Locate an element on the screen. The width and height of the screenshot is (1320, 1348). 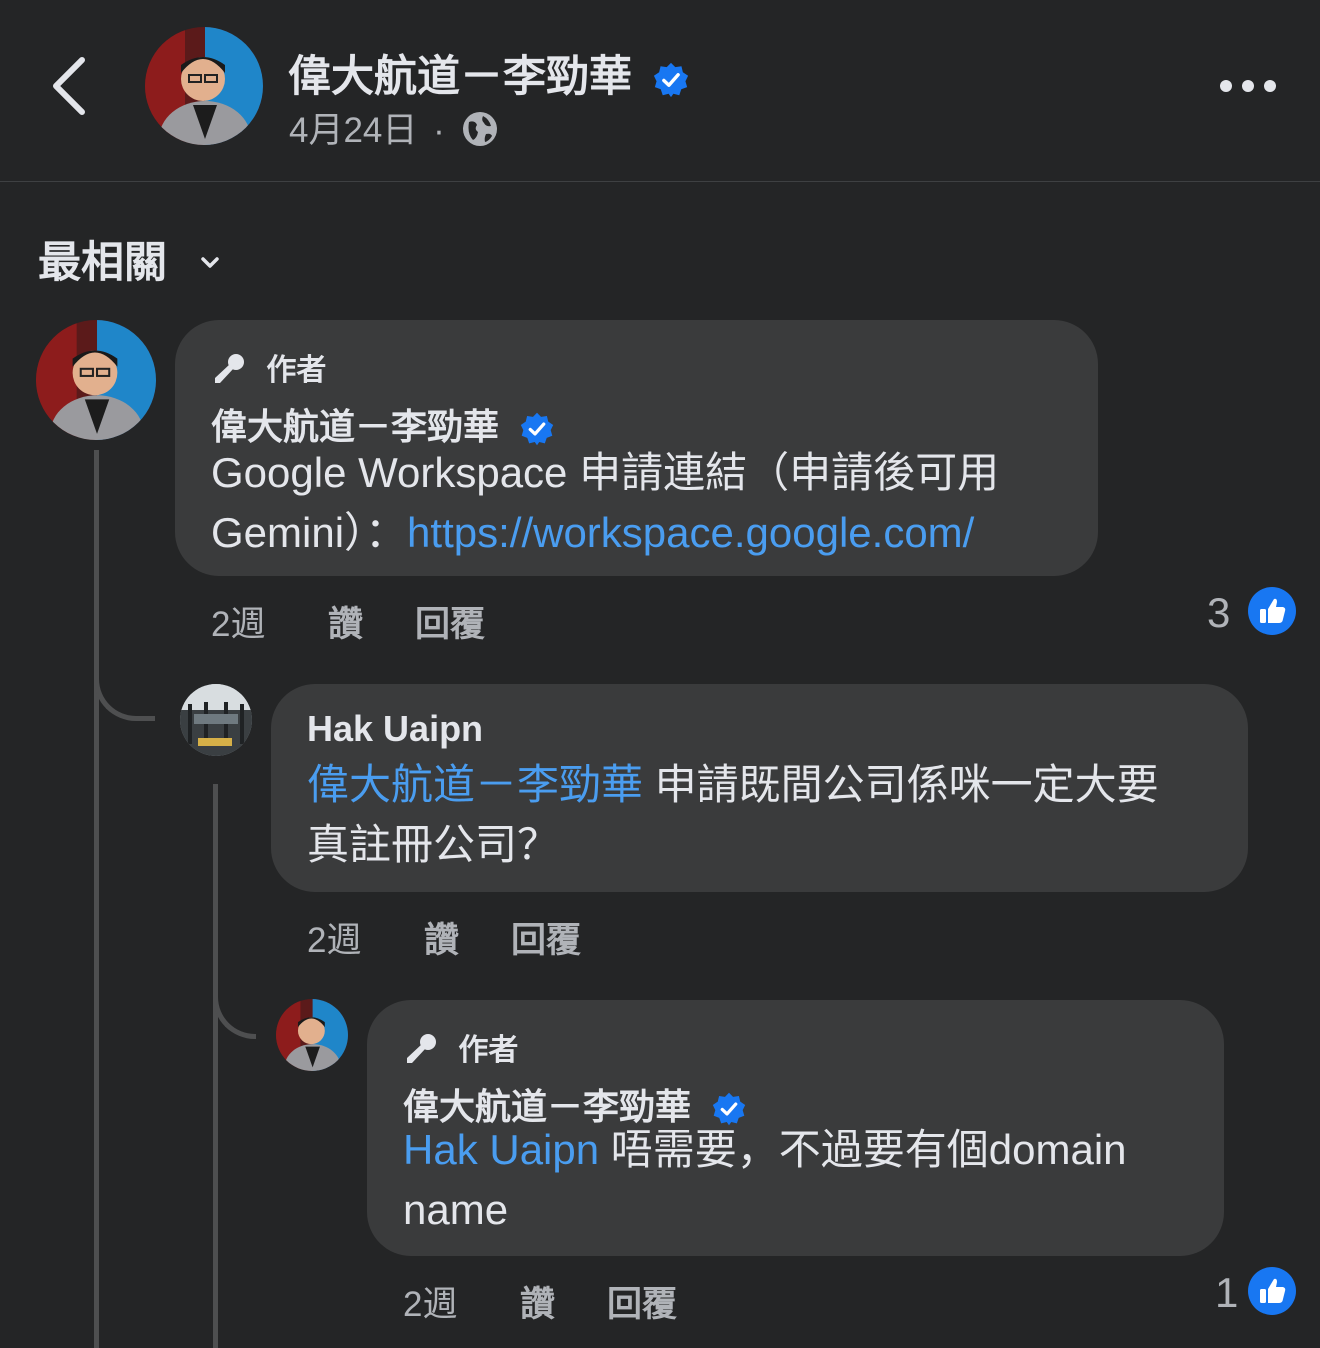
back-button is located at coordinates (70, 86).